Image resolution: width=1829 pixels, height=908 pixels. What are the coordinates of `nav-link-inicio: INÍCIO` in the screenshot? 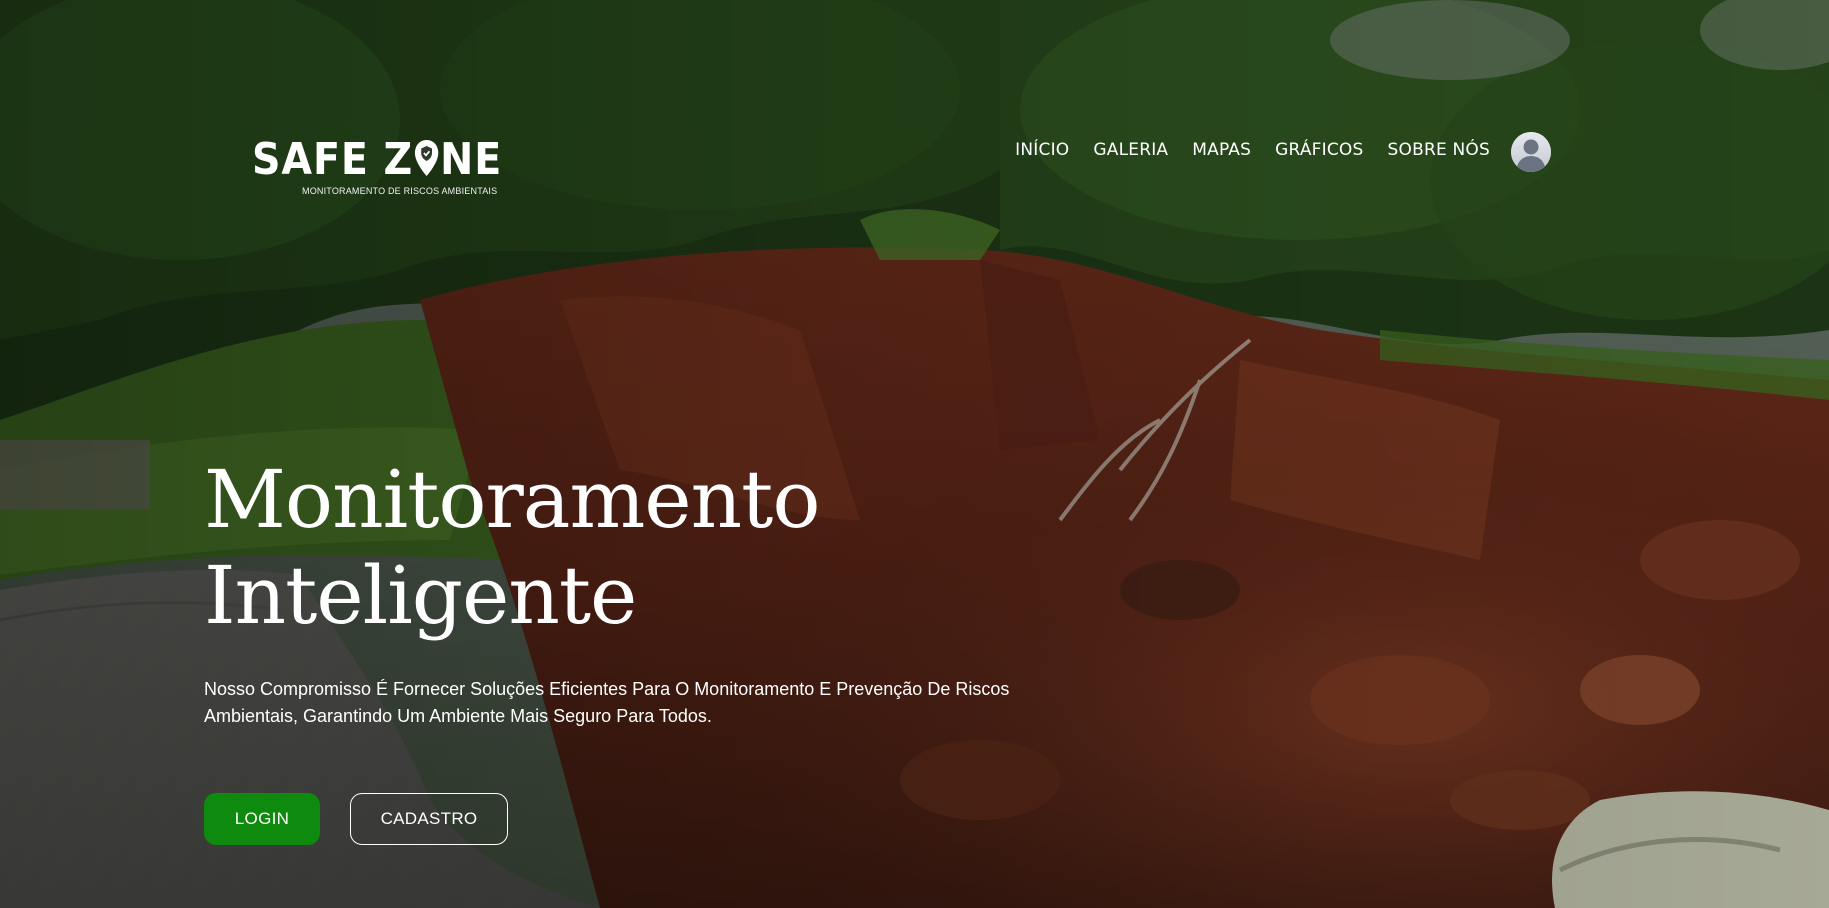 It's located at (1042, 150).